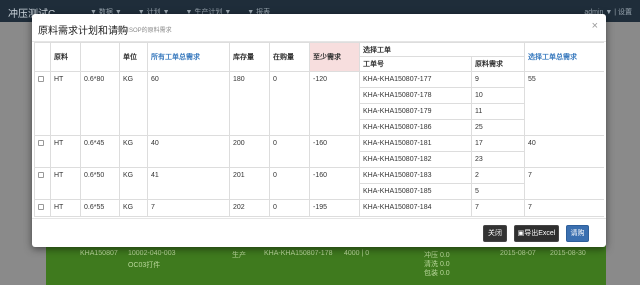  Describe the element at coordinates (319, 28) in the screenshot. I see `modal-header: 原料需求计划和请购 来自SOP的原料需求 ×` at that location.